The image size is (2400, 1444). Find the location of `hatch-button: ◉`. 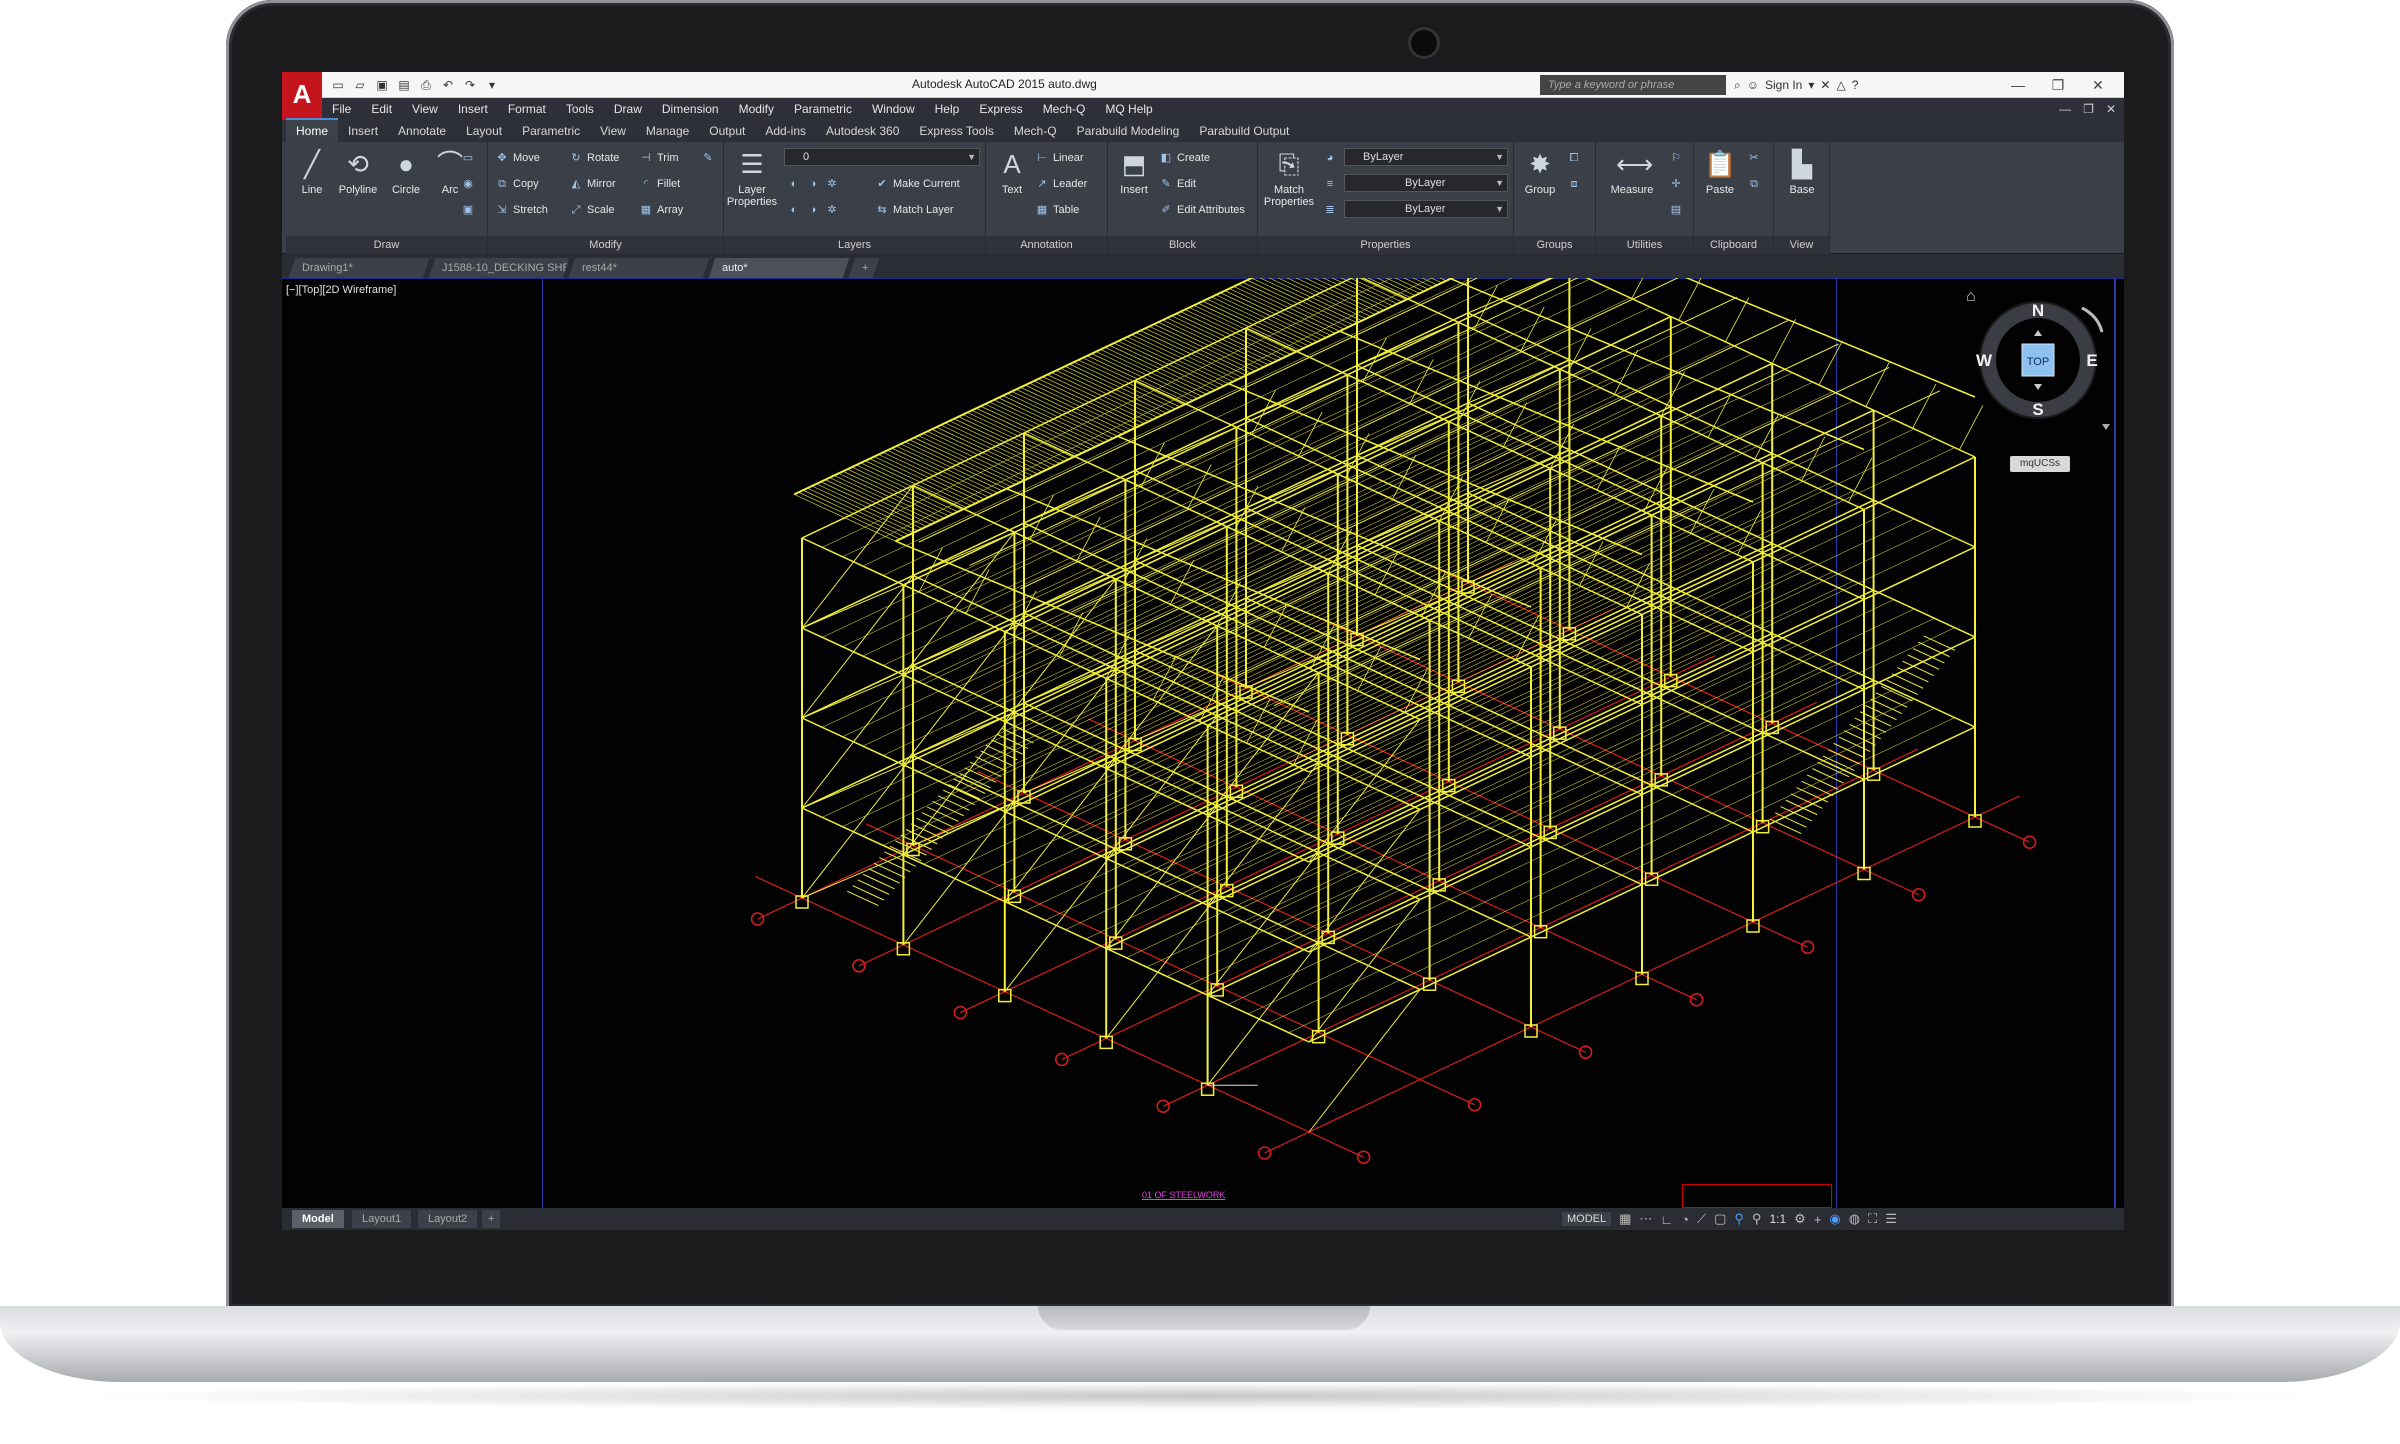

hatch-button: ◉ is located at coordinates (469, 184).